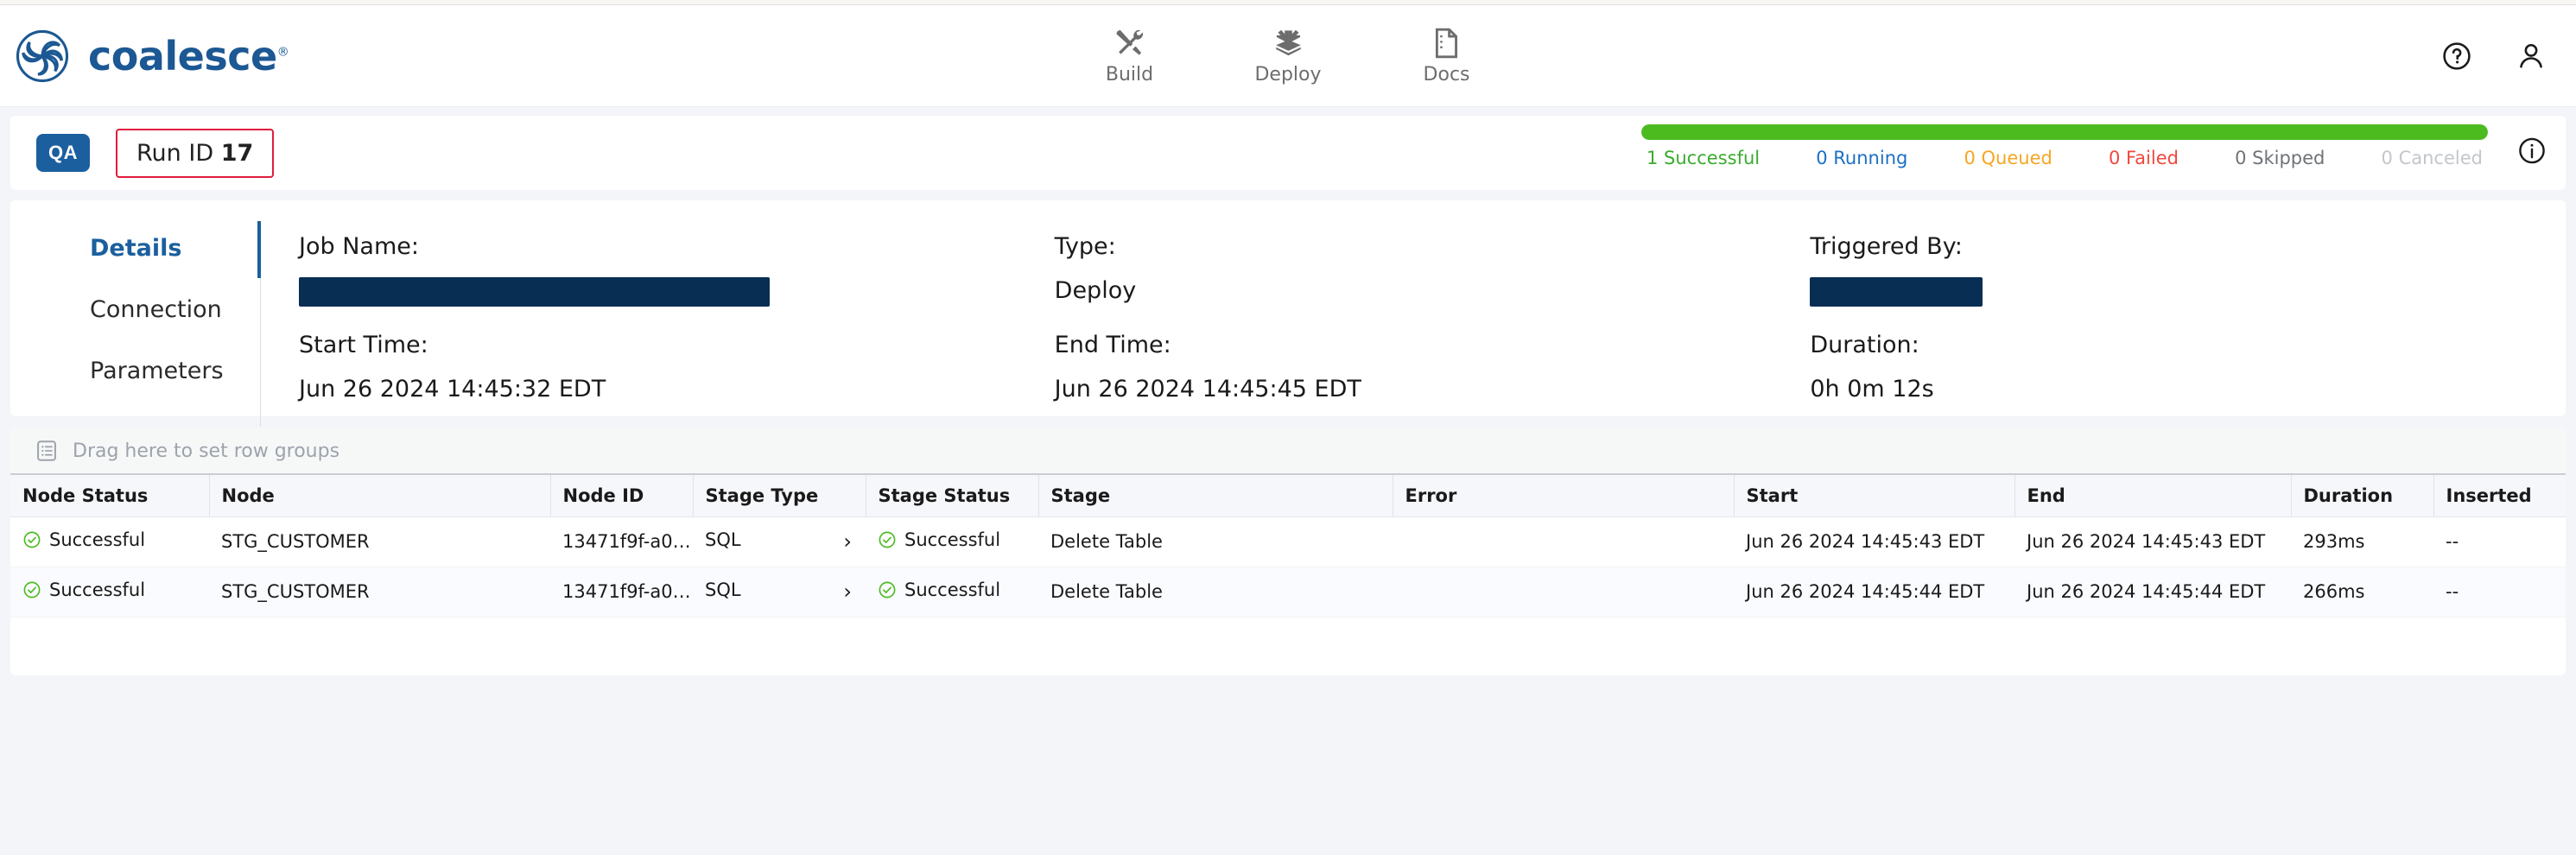  I want to click on details-side-tabs: Details Connection Parameters, so click(135, 322).